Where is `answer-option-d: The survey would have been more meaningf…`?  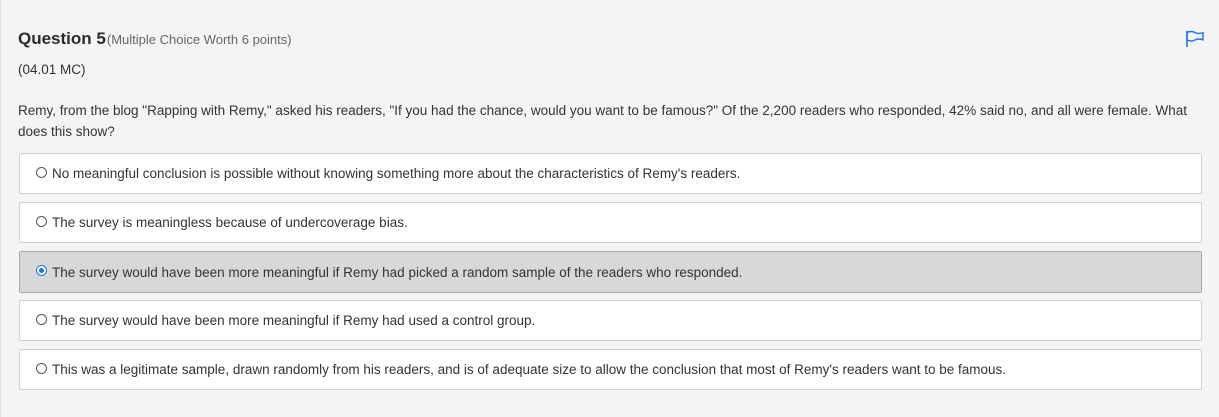 answer-option-d: The survey would have been more meaningf… is located at coordinates (610, 320).